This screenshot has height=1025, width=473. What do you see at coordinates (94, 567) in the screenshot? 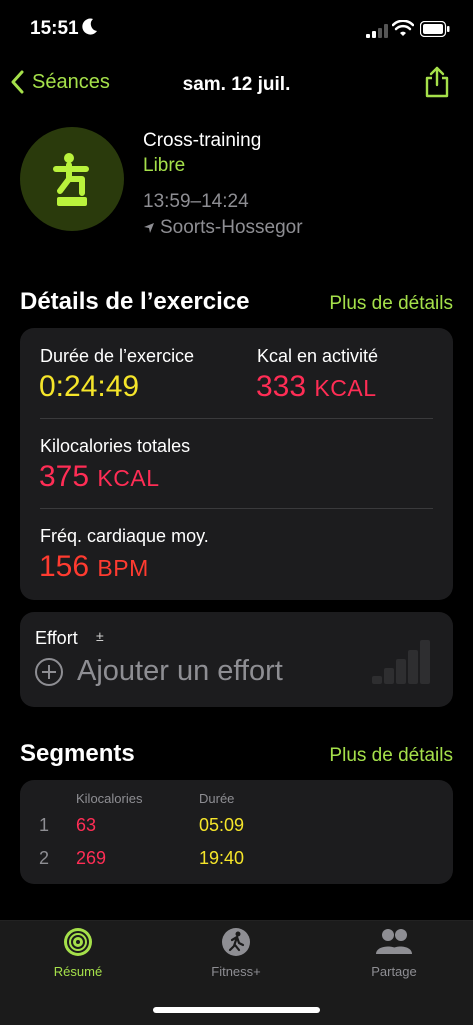
I see `heart-rate-value: 156 BPM` at bounding box center [94, 567].